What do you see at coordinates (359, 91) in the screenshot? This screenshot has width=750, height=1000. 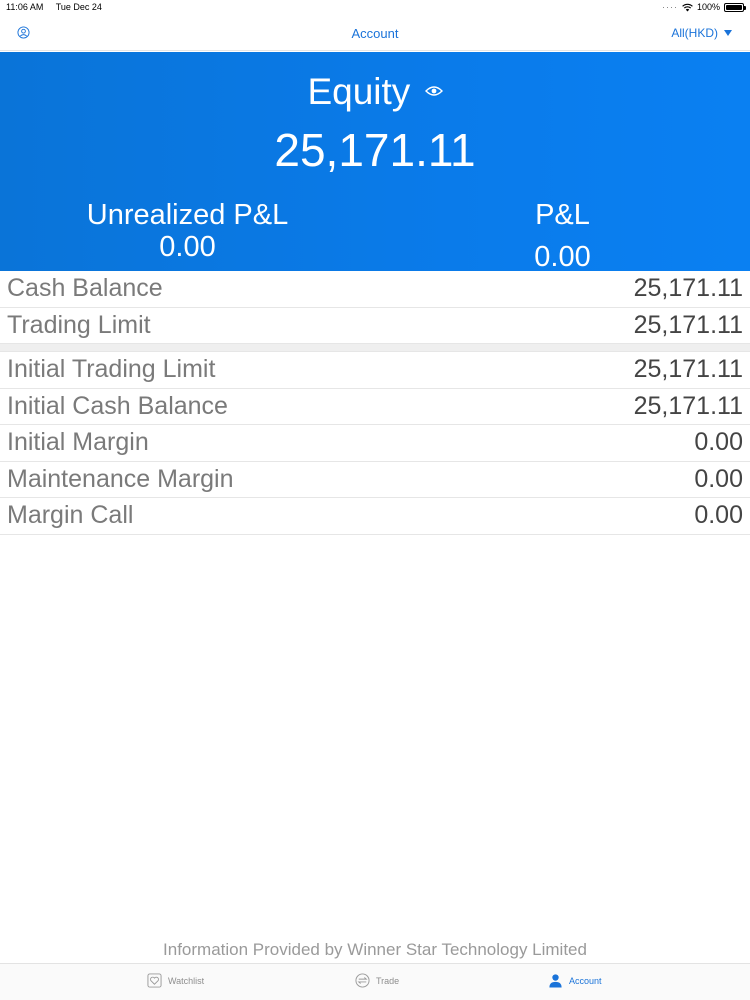 I see `equity-label: Equity` at bounding box center [359, 91].